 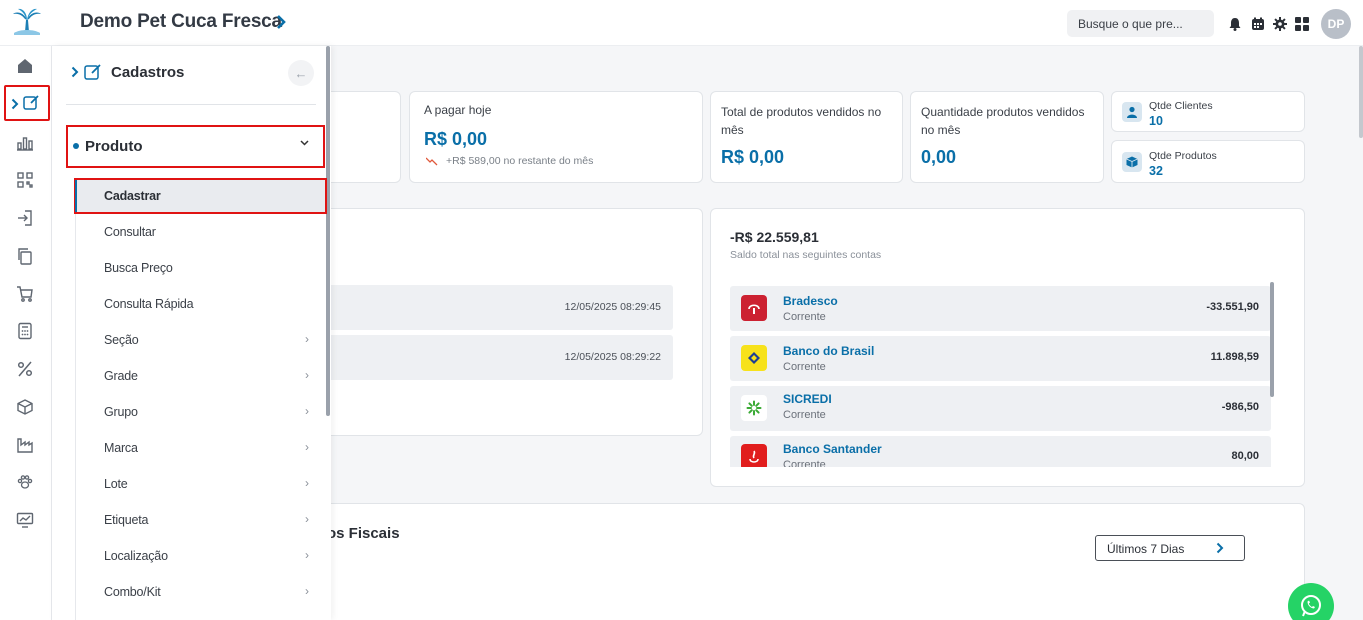 What do you see at coordinates (25, 520) in the screenshot?
I see `monitor-chart-icon` at bounding box center [25, 520].